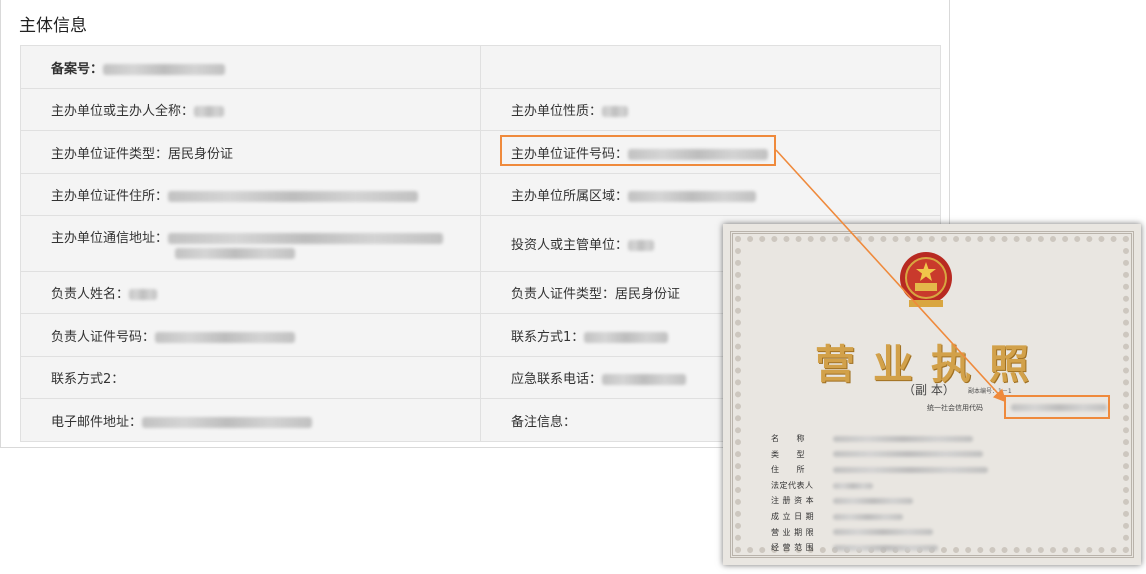 The image size is (1146, 574). What do you see at coordinates (250, 109) in the screenshot?
I see `cell-sponsor-name: 主办单位或主办人全称：` at bounding box center [250, 109].